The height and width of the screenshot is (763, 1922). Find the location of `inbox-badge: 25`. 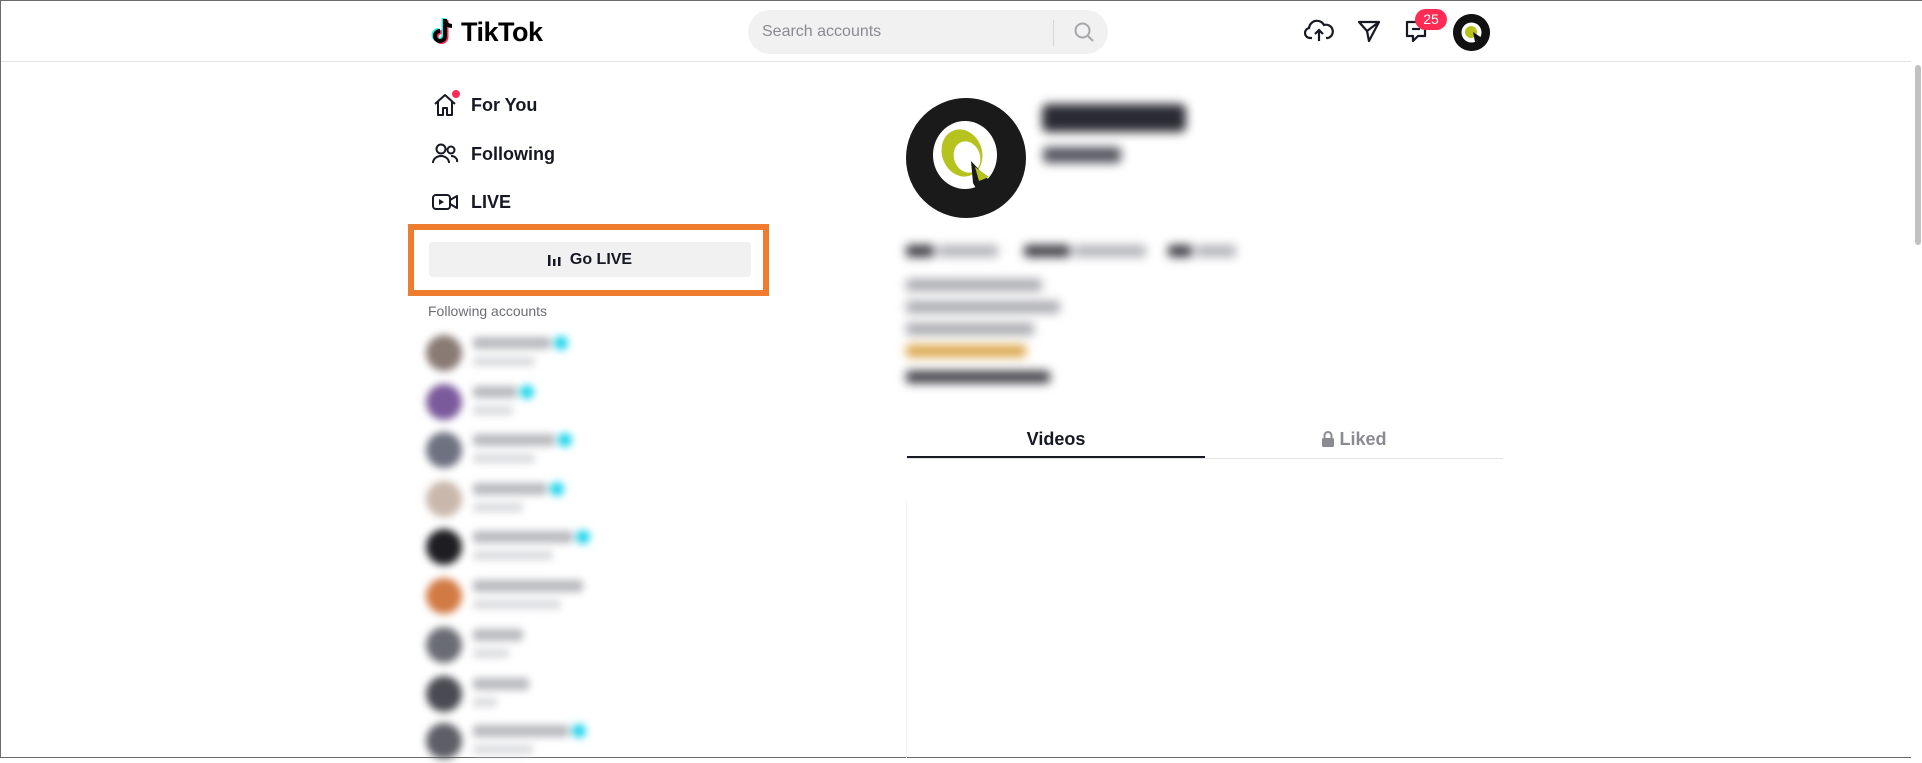

inbox-badge: 25 is located at coordinates (1431, 19).